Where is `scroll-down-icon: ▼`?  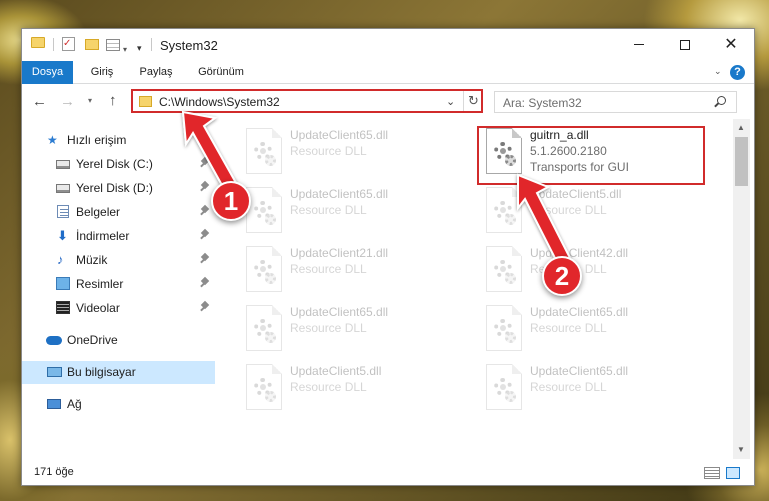
scroll-down-icon: ▼ is located at coordinates (741, 449).